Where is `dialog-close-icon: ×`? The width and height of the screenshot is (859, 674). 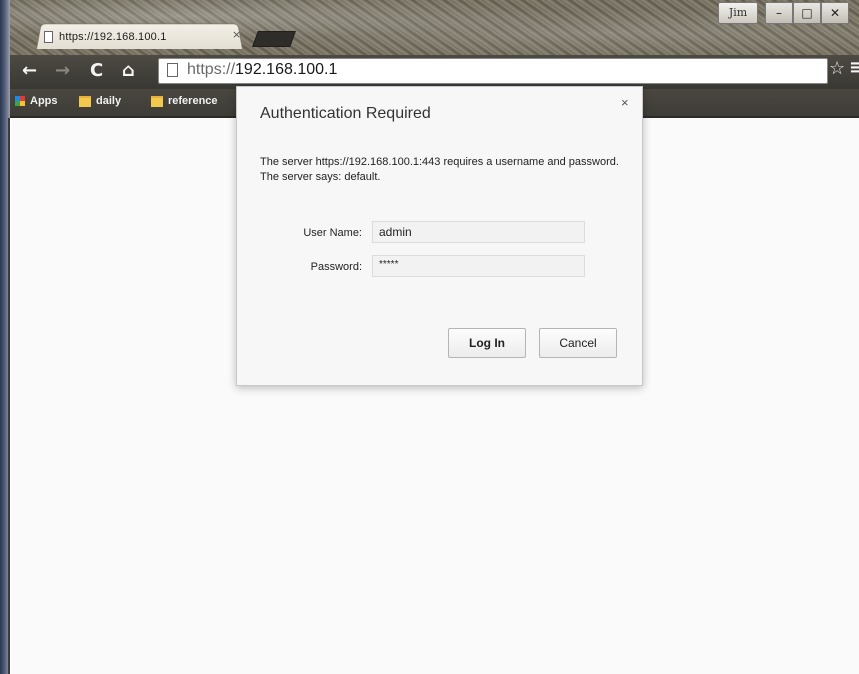
dialog-close-icon: × is located at coordinates (625, 102).